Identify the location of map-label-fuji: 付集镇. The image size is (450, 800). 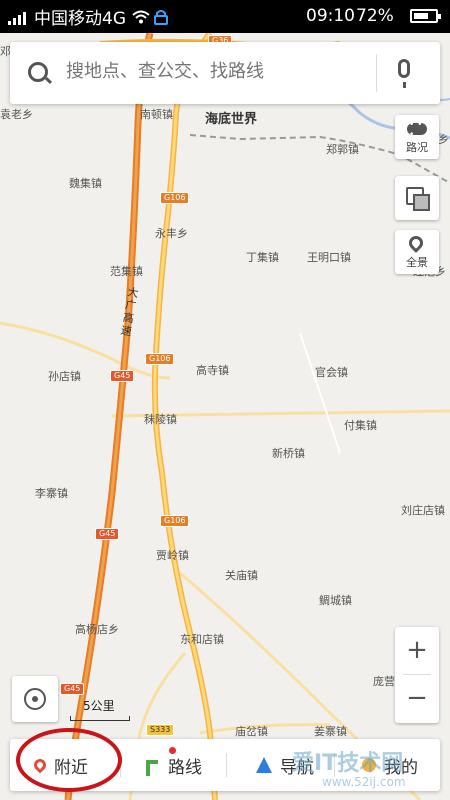
(360, 425).